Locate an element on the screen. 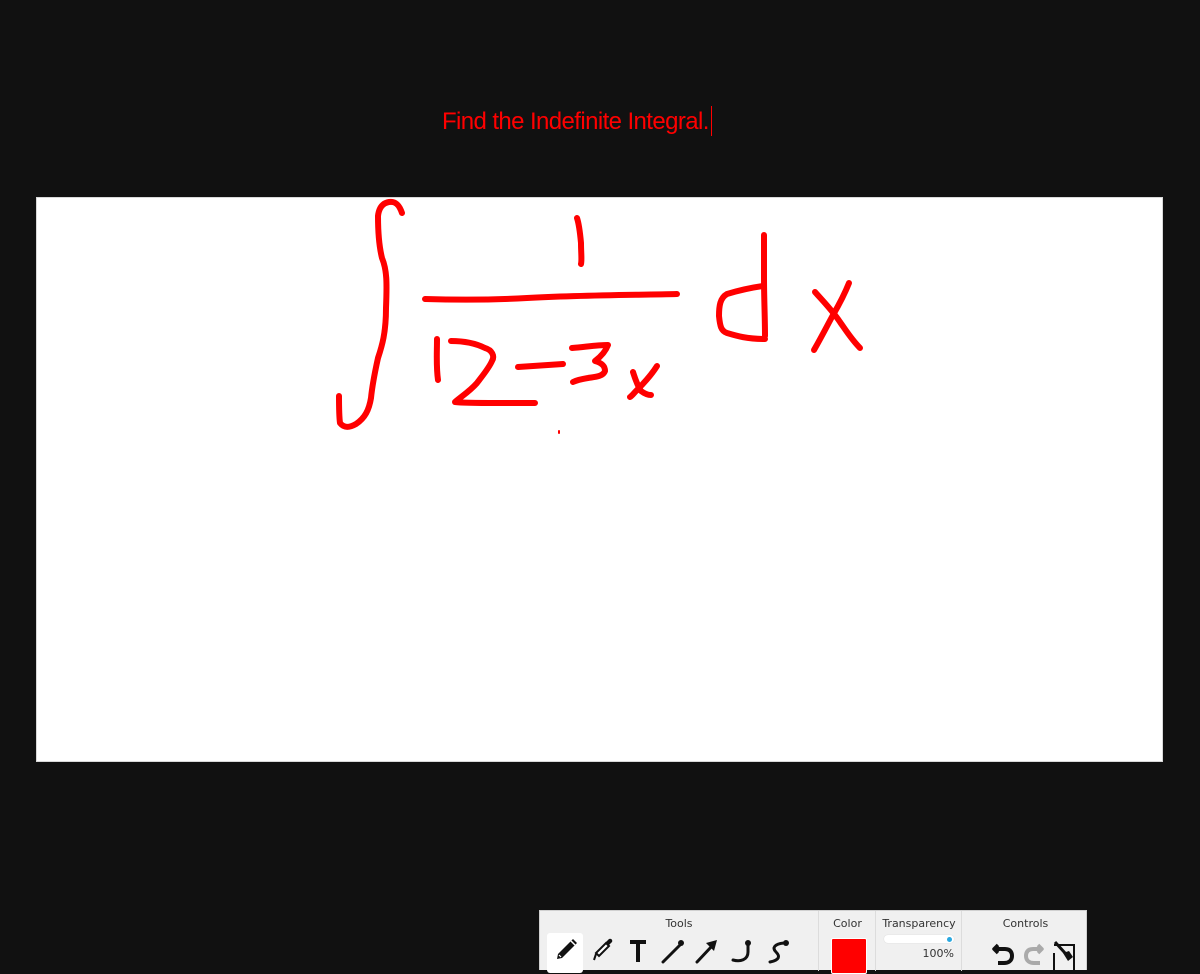 This screenshot has width=1200, height=974. prompt-text-box: Find the Indefinite Integral. is located at coordinates (577, 121).